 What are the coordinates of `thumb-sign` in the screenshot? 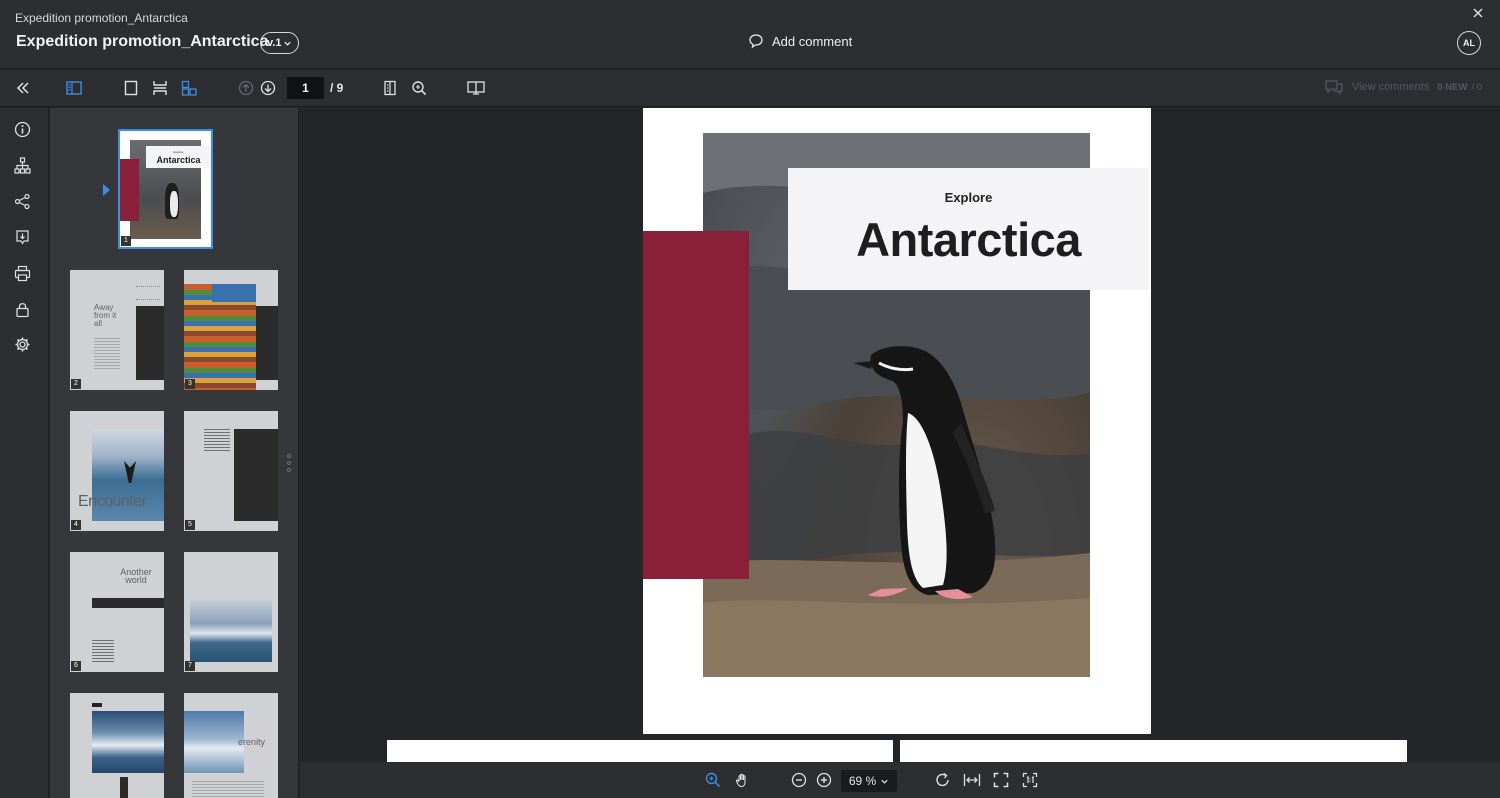 It's located at (234, 293).